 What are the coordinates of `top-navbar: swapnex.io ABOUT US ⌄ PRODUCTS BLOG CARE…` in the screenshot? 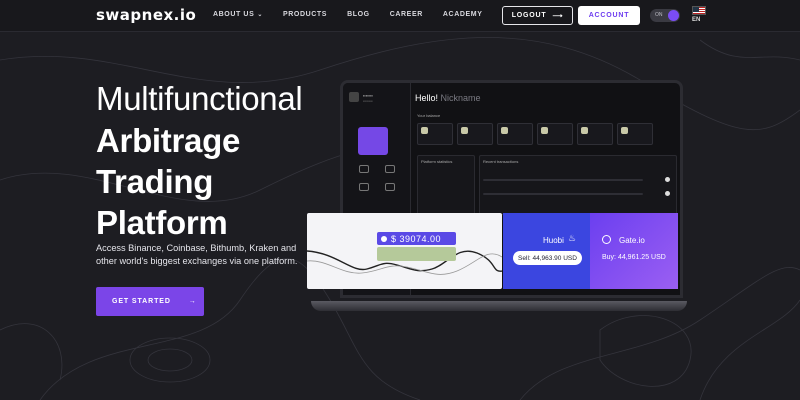 It's located at (400, 16).